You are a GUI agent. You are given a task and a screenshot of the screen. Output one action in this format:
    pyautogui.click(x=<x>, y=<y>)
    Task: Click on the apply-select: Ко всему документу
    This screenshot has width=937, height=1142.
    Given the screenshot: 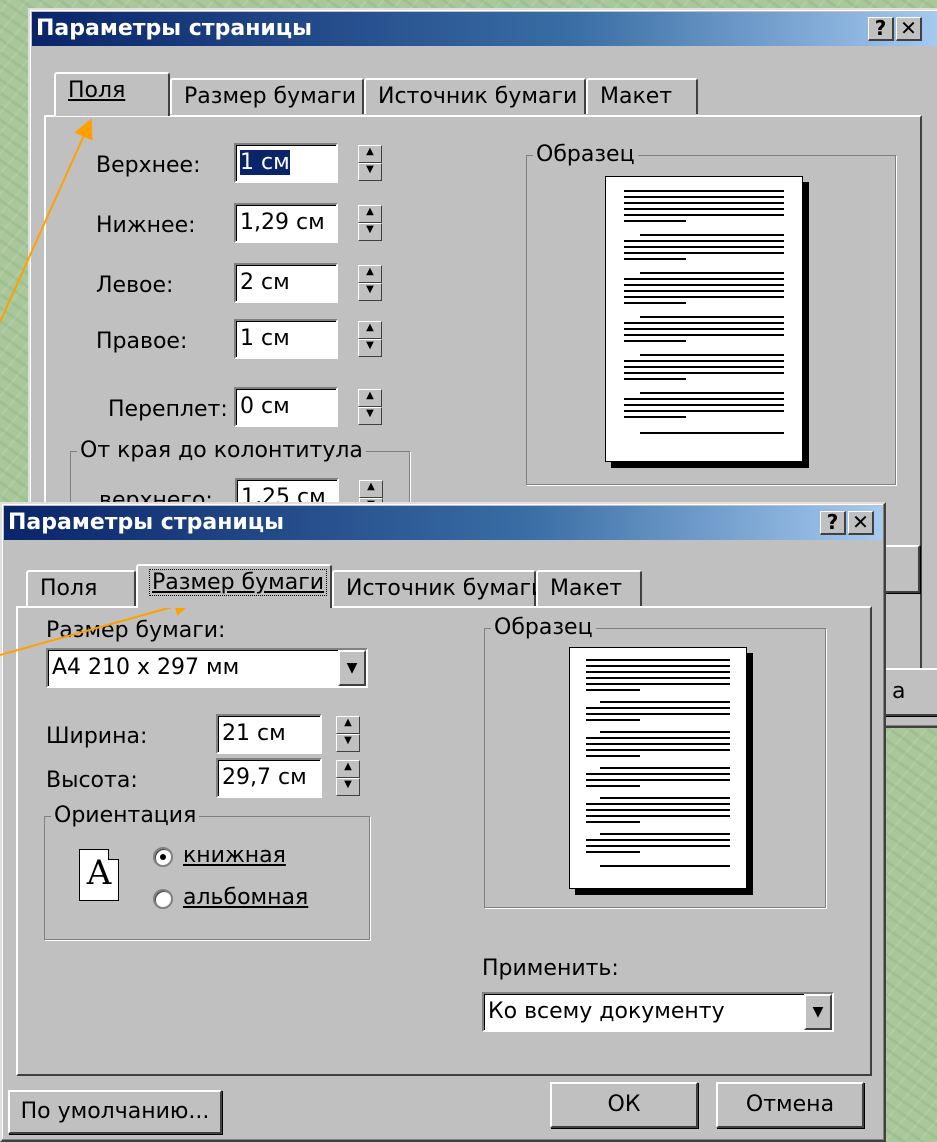 What is the action you would take?
    pyautogui.click(x=658, y=1012)
    